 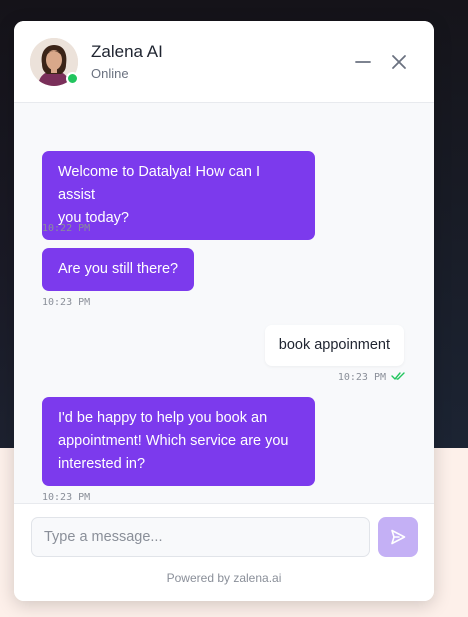 I want to click on minimize-button, so click(x=363, y=62).